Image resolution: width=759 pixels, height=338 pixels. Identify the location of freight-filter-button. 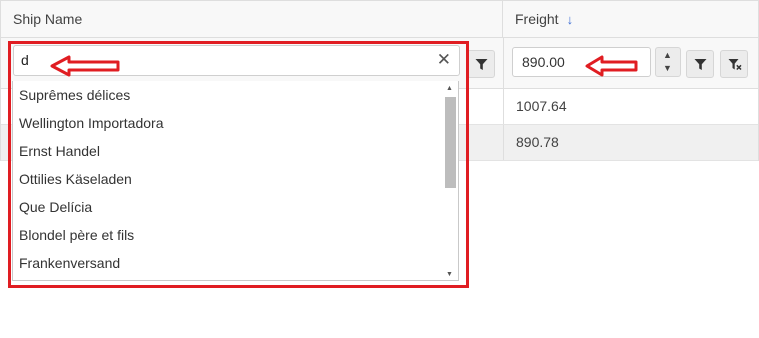
(700, 64).